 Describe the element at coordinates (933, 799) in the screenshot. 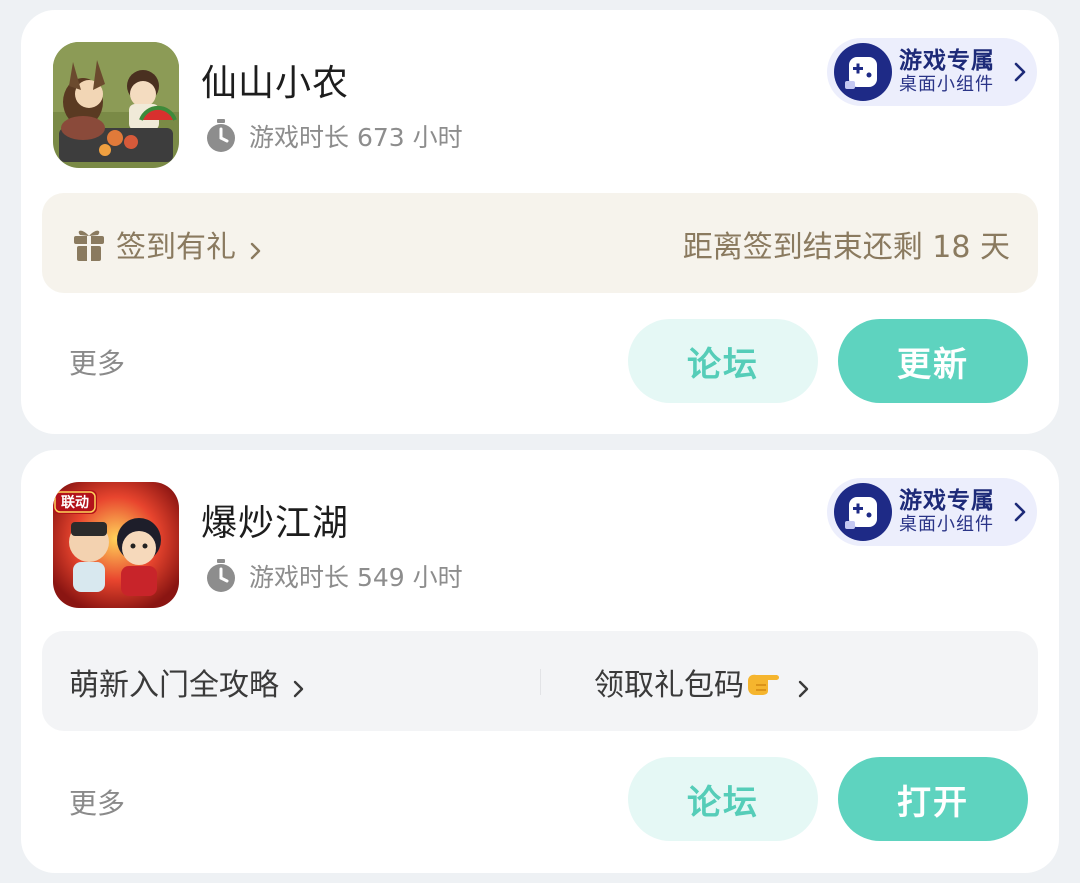

I see `open-button: 打开` at that location.